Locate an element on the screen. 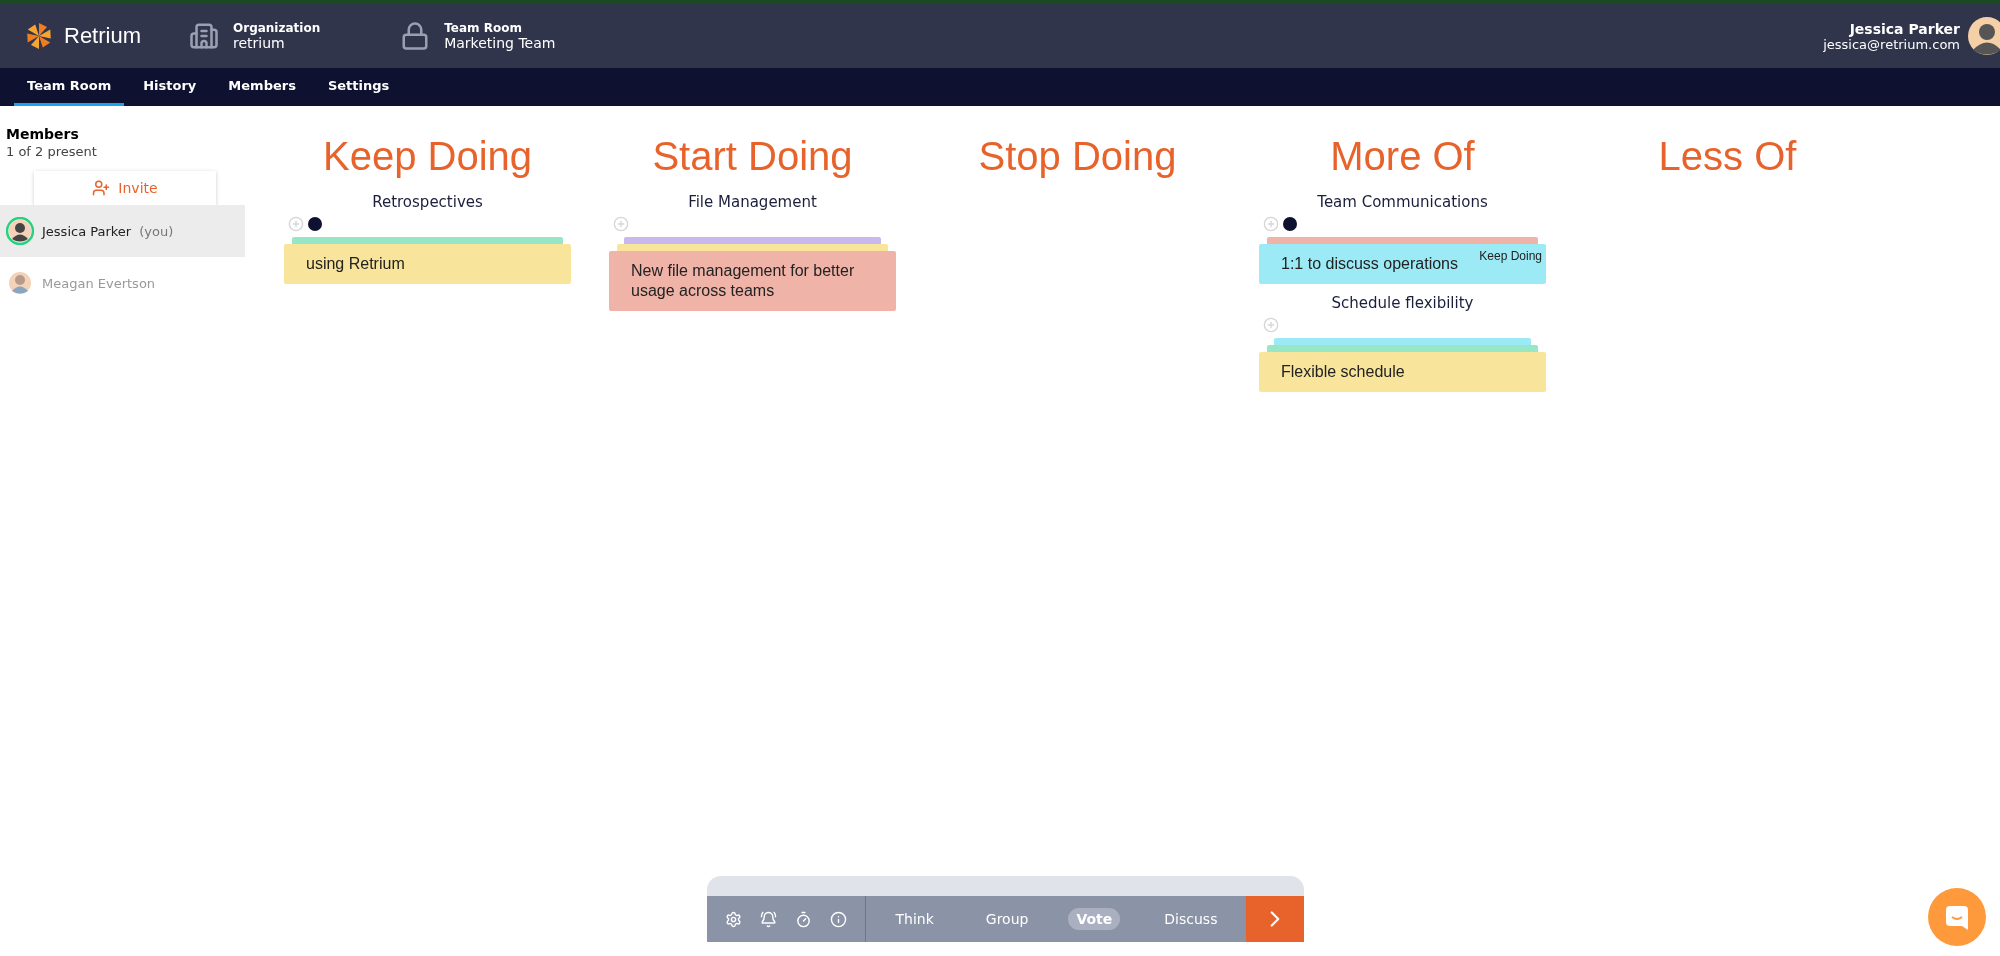  nav-tab: Members is located at coordinates (262, 87).